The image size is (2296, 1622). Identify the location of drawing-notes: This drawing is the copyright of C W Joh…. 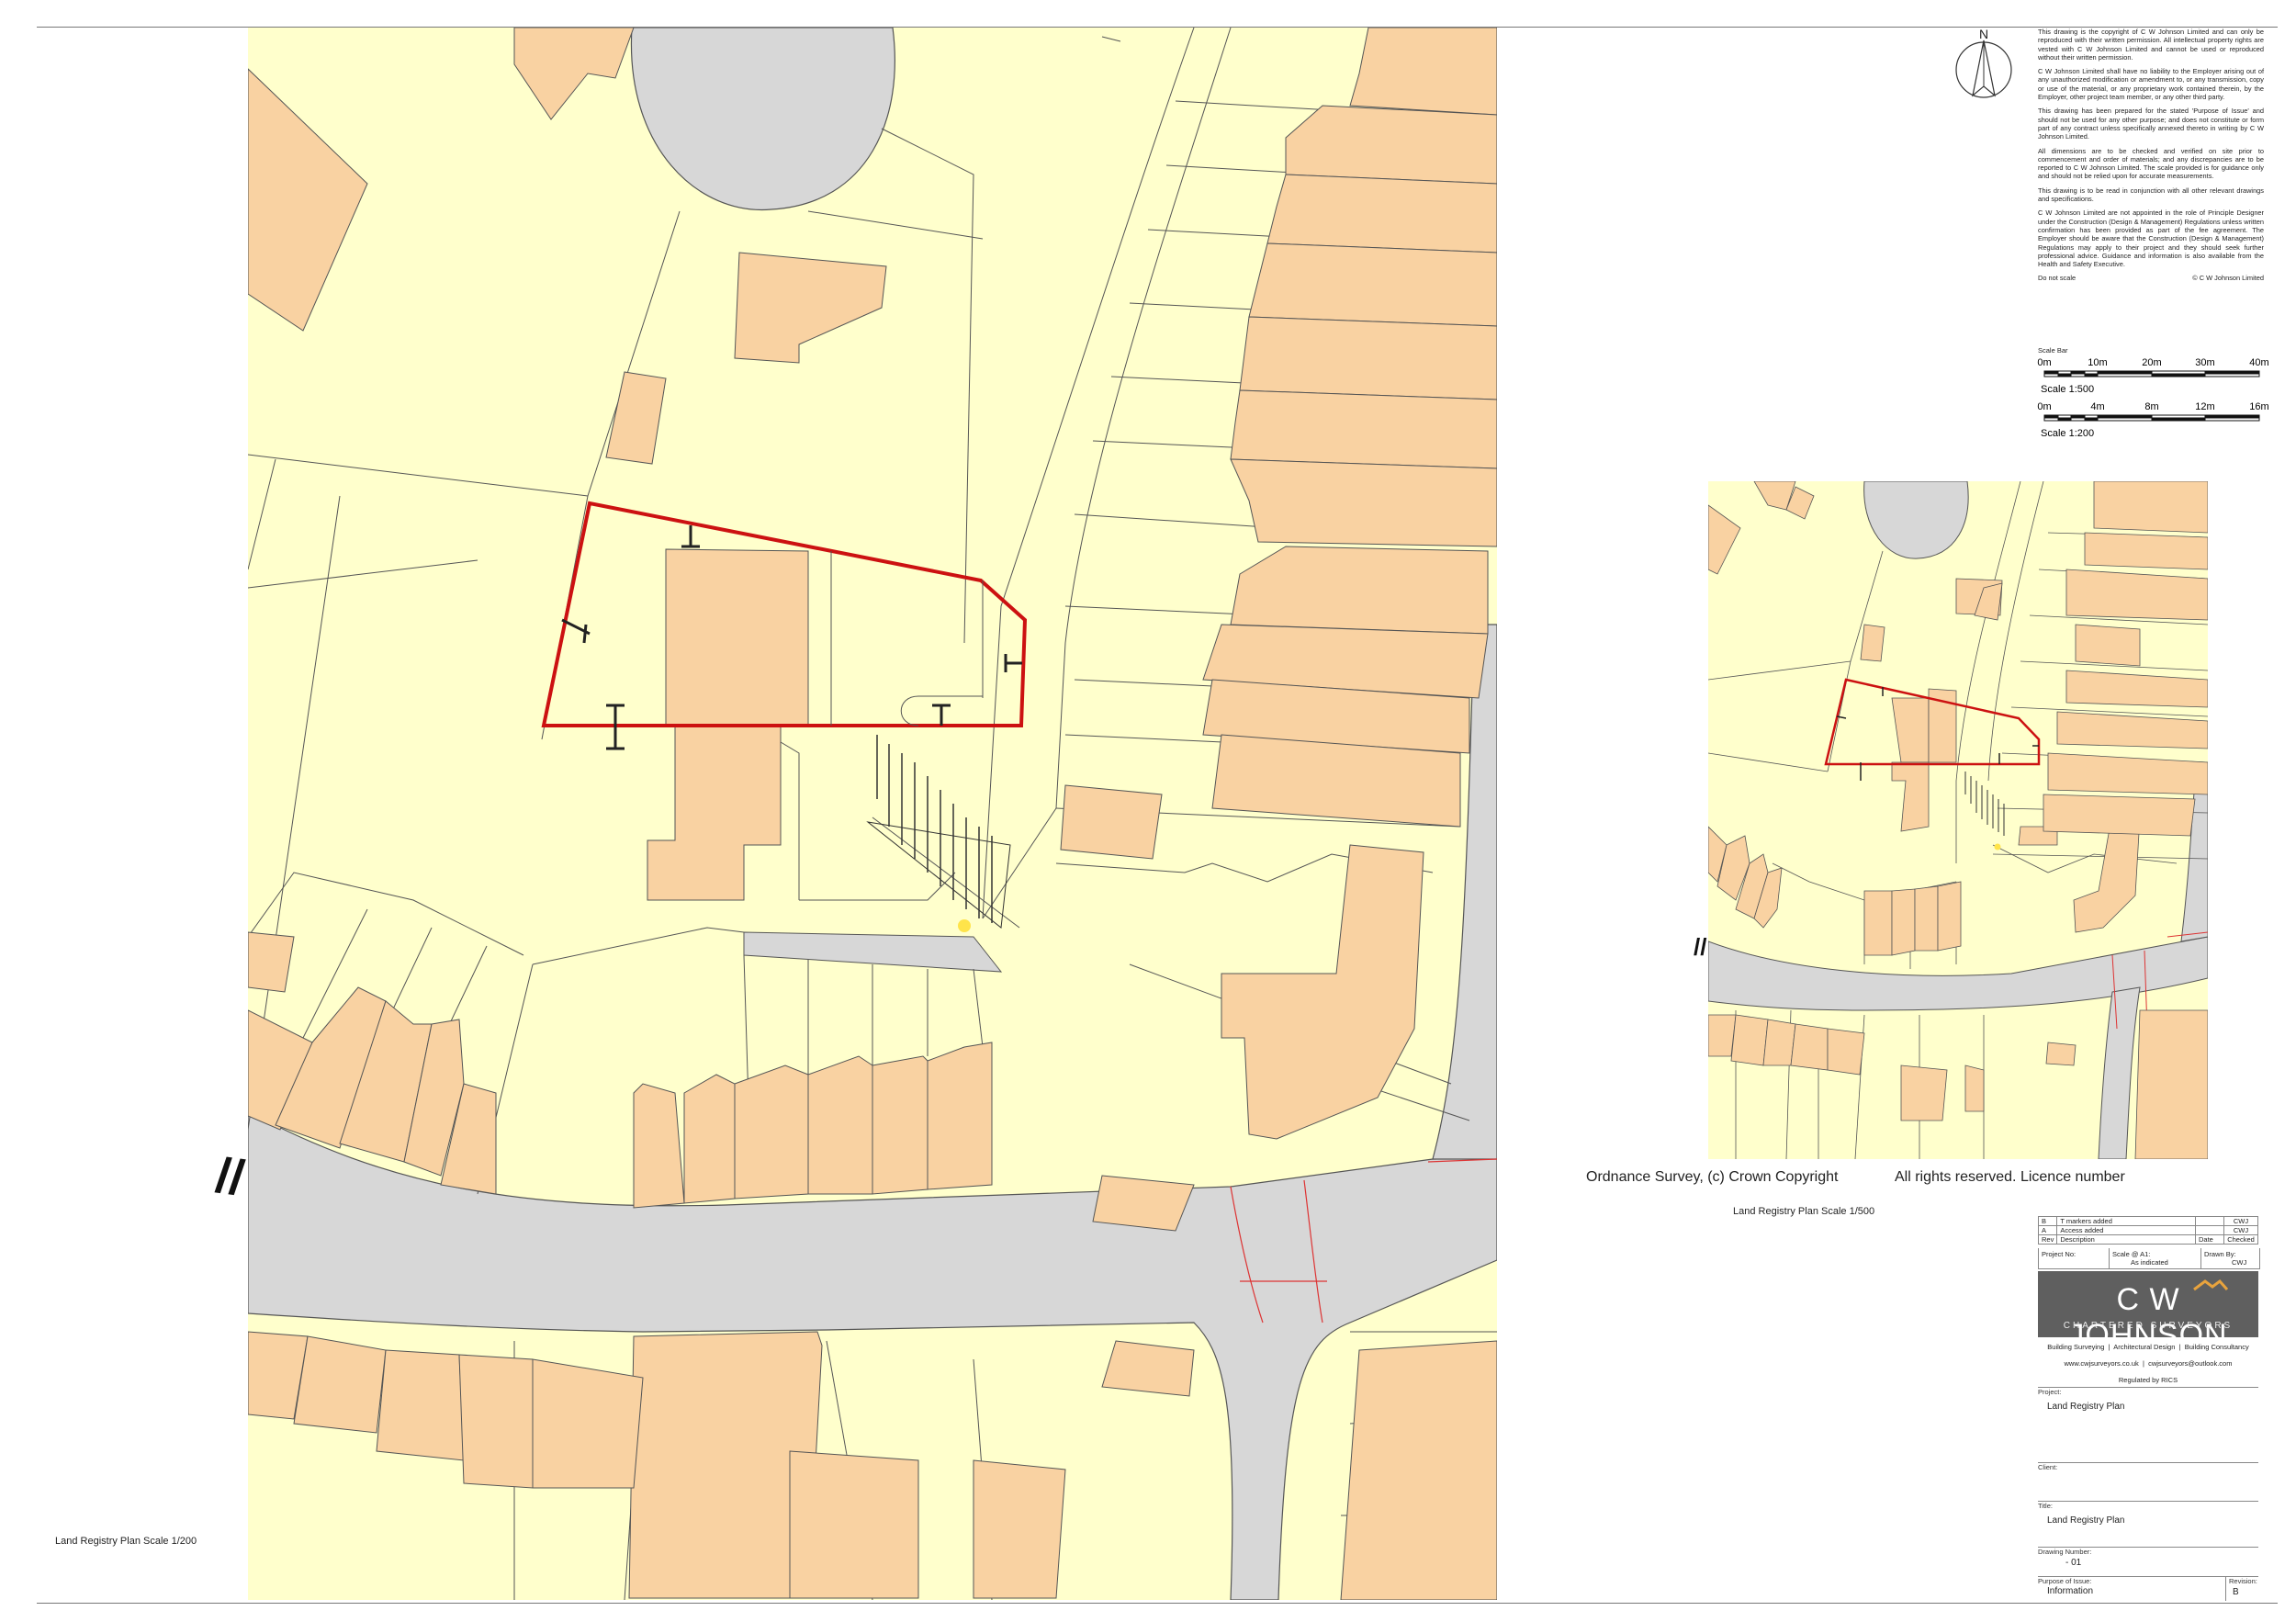
(2151, 155).